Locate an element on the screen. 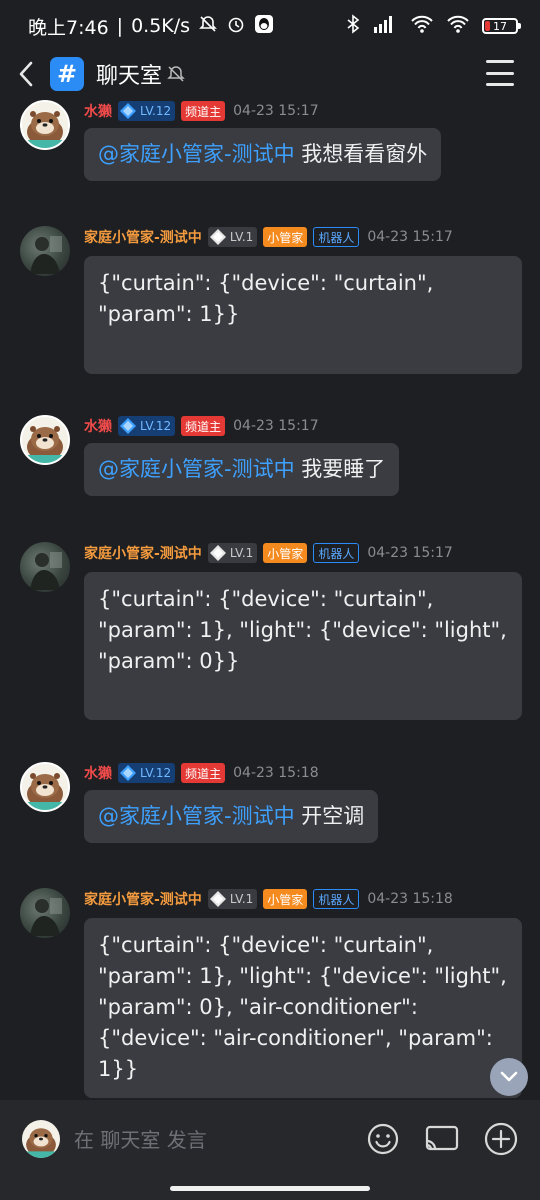 The width and height of the screenshot is (540, 1200). qq-icon is located at coordinates (264, 26).